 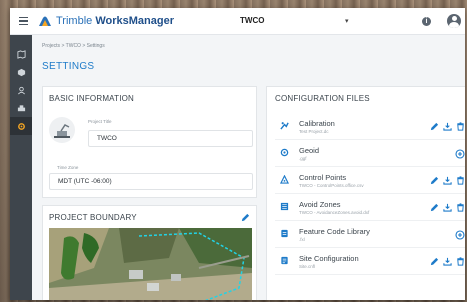 What do you see at coordinates (68, 66) in the screenshot?
I see `page-title: SETTINGS` at bounding box center [68, 66].